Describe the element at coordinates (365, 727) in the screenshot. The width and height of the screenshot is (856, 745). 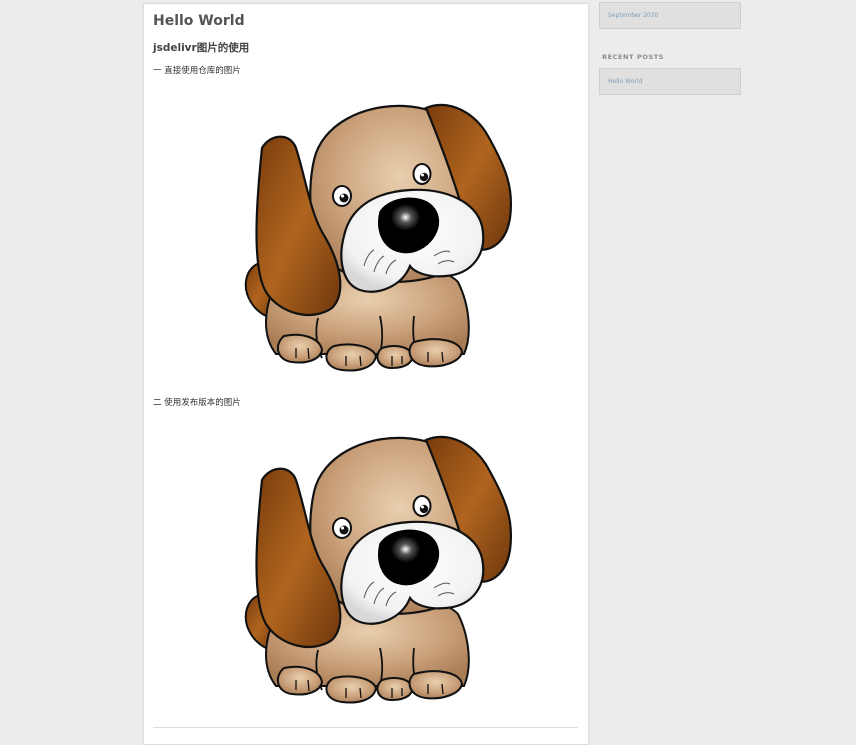
I see `post-divider` at that location.